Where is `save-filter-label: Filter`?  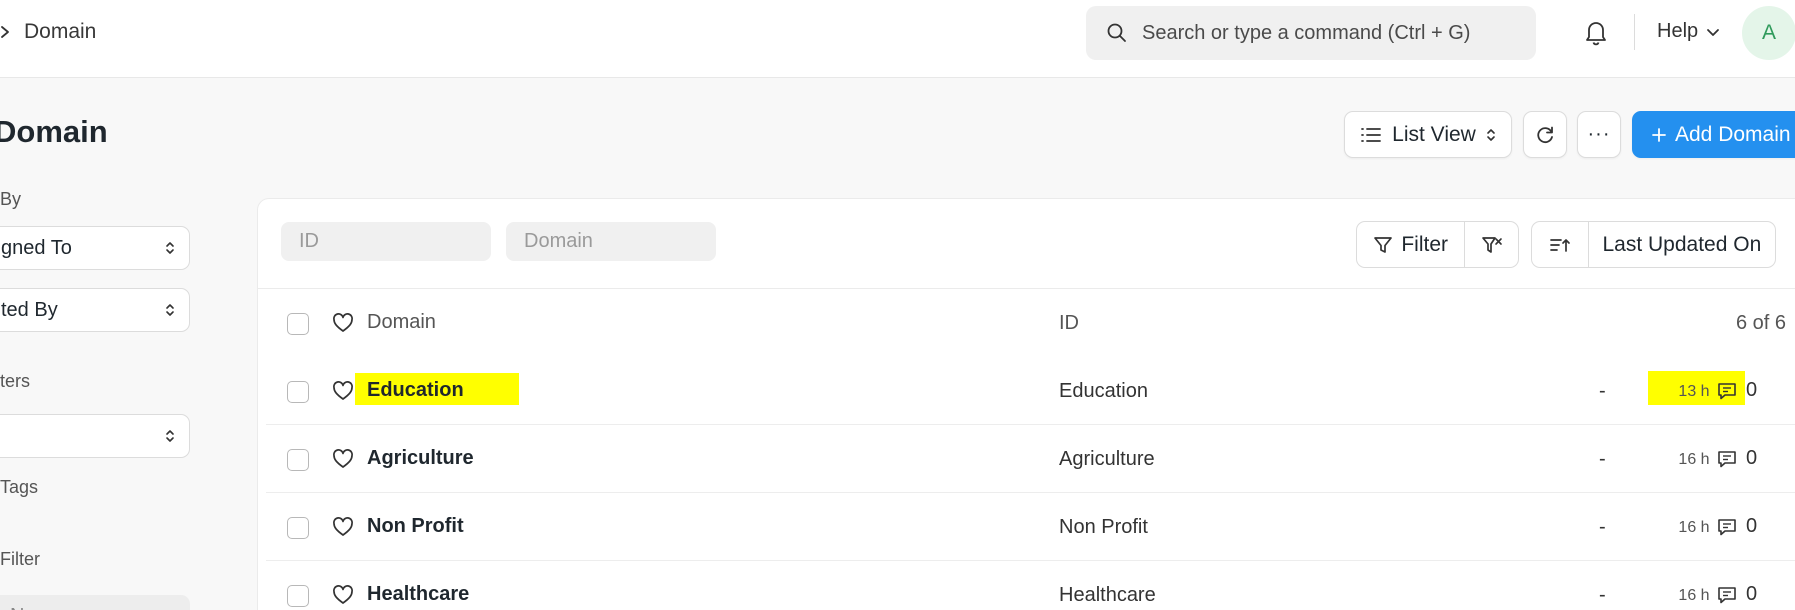 save-filter-label: Filter is located at coordinates (20, 559).